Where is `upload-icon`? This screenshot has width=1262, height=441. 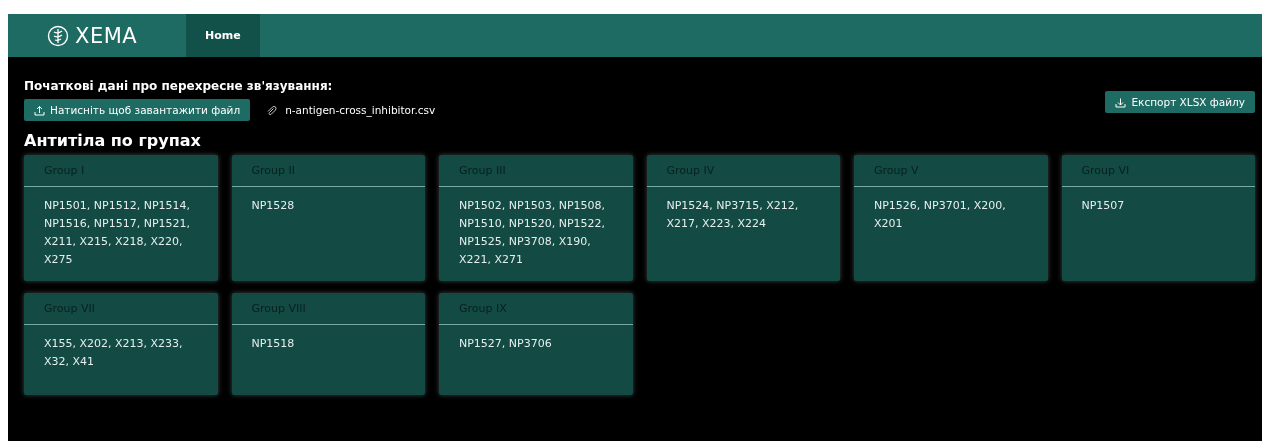 upload-icon is located at coordinates (39, 110).